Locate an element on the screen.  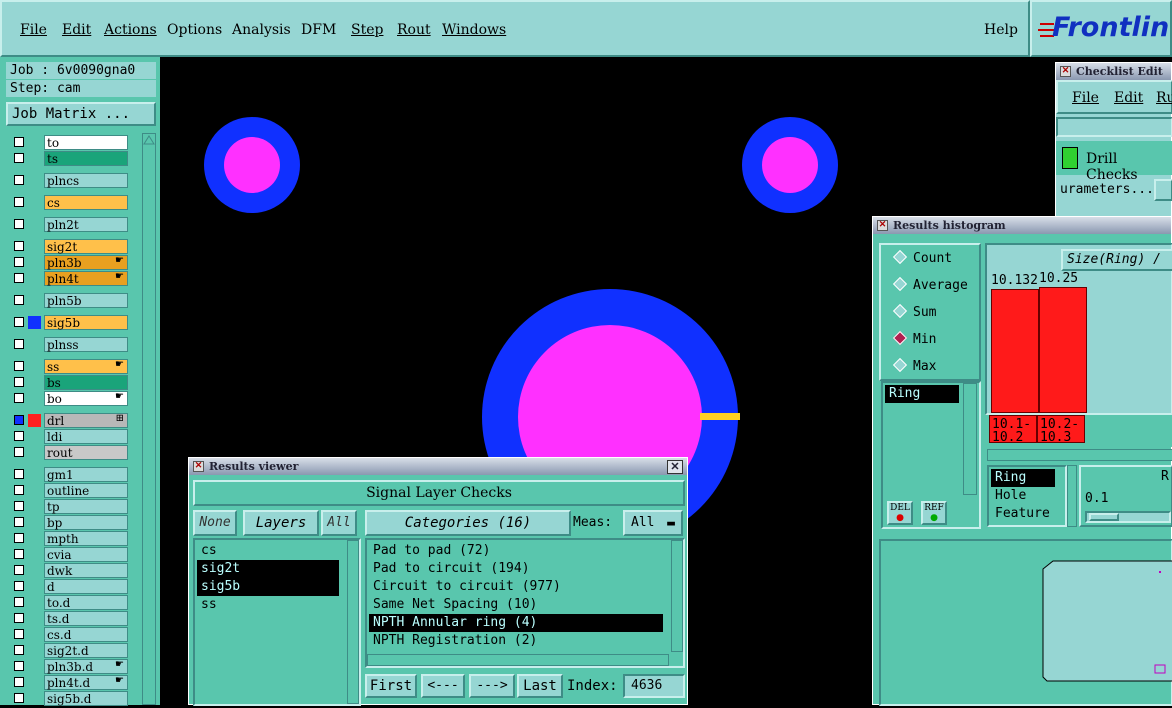
layer-name: ldi is located at coordinates (86, 436).